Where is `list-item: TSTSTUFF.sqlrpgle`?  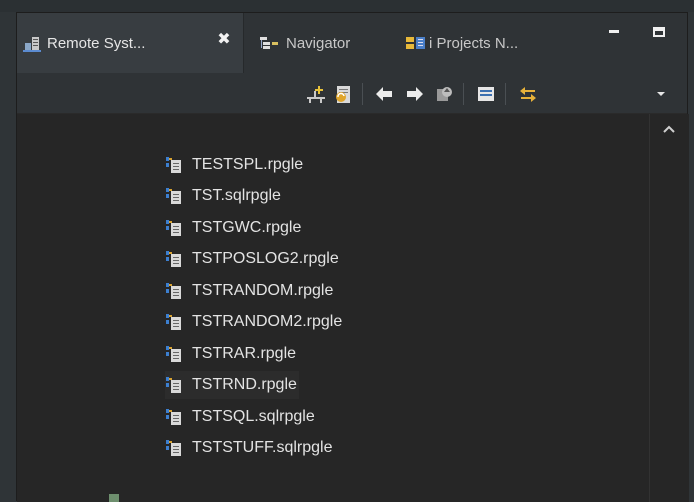
list-item: TSTSTUFF.sqlrpgle is located at coordinates (248, 448).